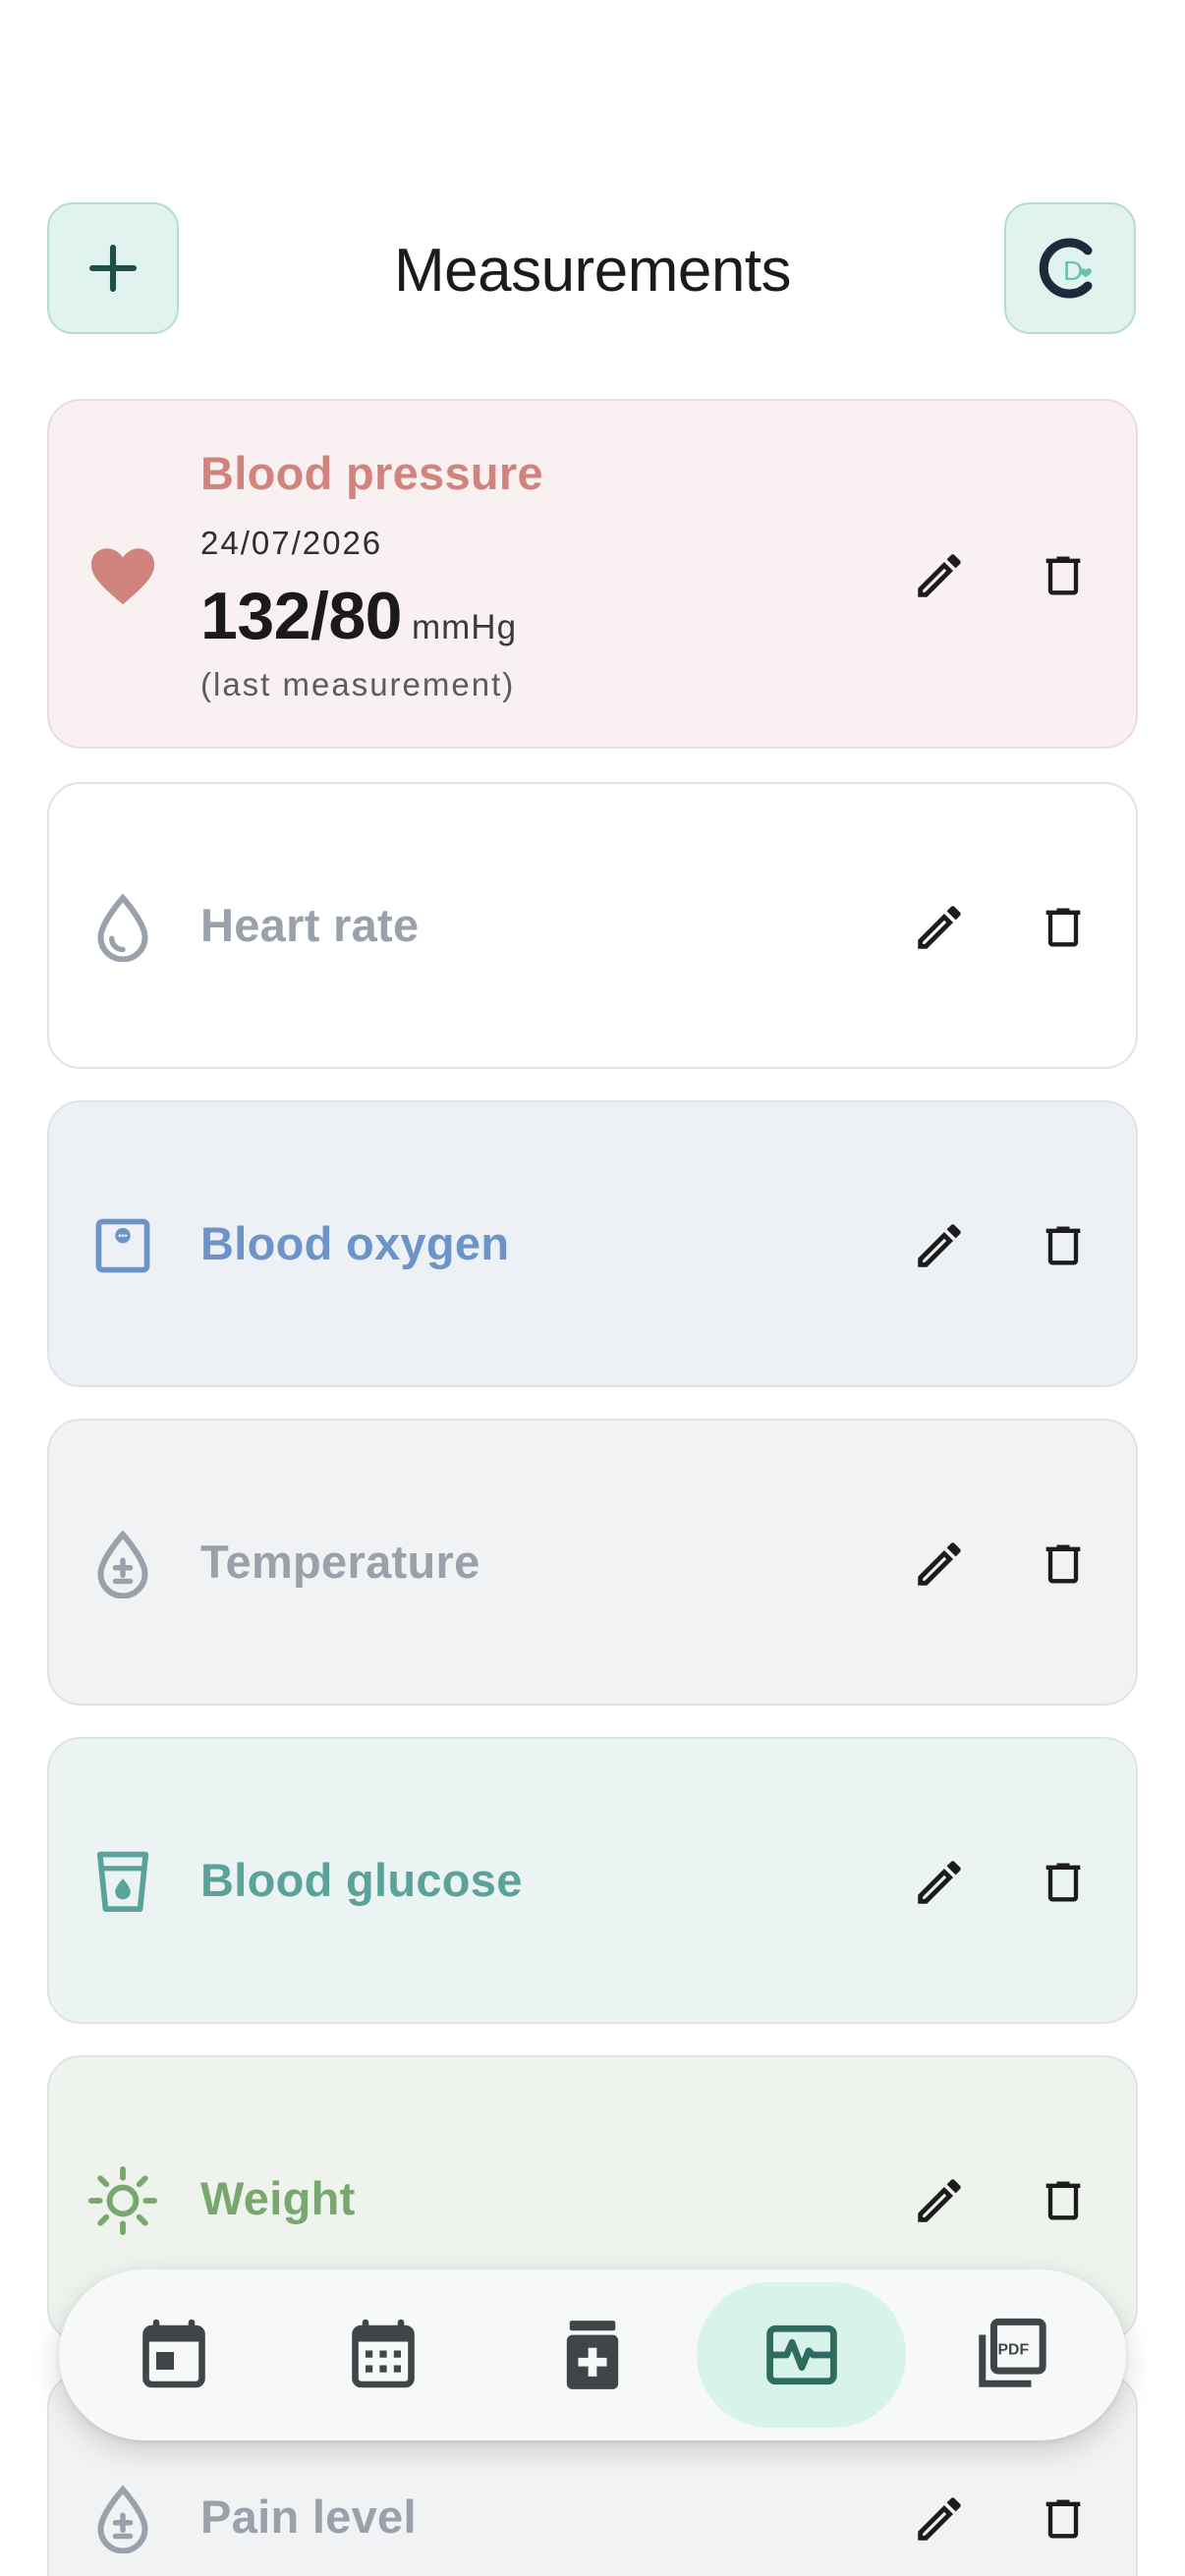 Image resolution: width=1185 pixels, height=2576 pixels. What do you see at coordinates (301, 616) in the screenshot?
I see `last-measurement-value: 132/80` at bounding box center [301, 616].